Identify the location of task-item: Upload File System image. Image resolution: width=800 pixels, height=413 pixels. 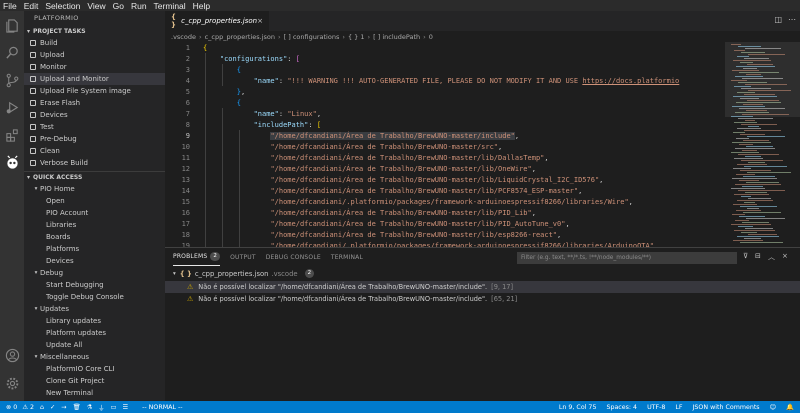
(94, 91).